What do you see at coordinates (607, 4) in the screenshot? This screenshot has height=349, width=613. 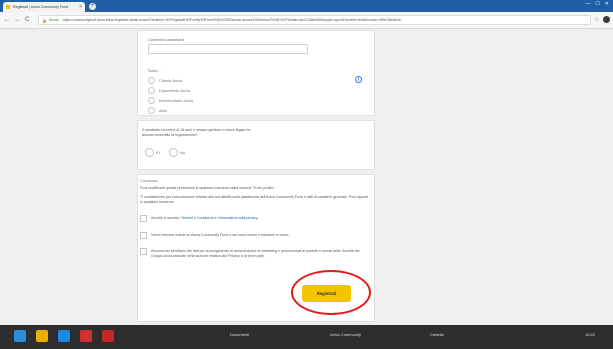 I see `close-window-icon: ✕` at bounding box center [607, 4].